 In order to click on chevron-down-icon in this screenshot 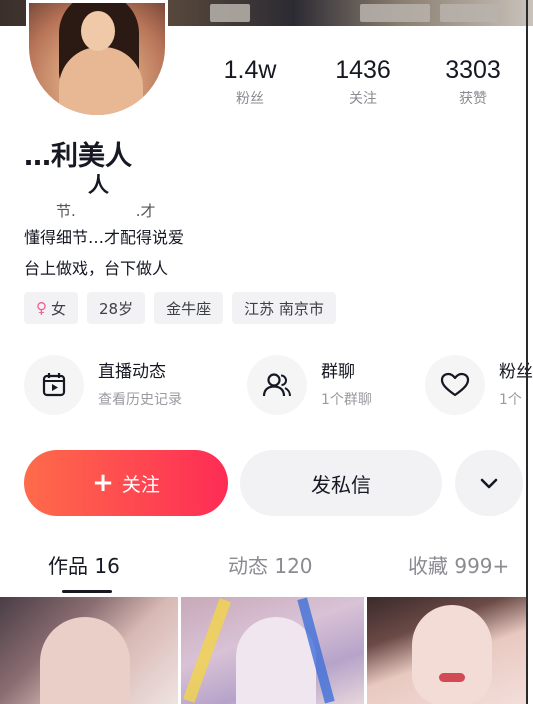, I will do `click(489, 483)`.